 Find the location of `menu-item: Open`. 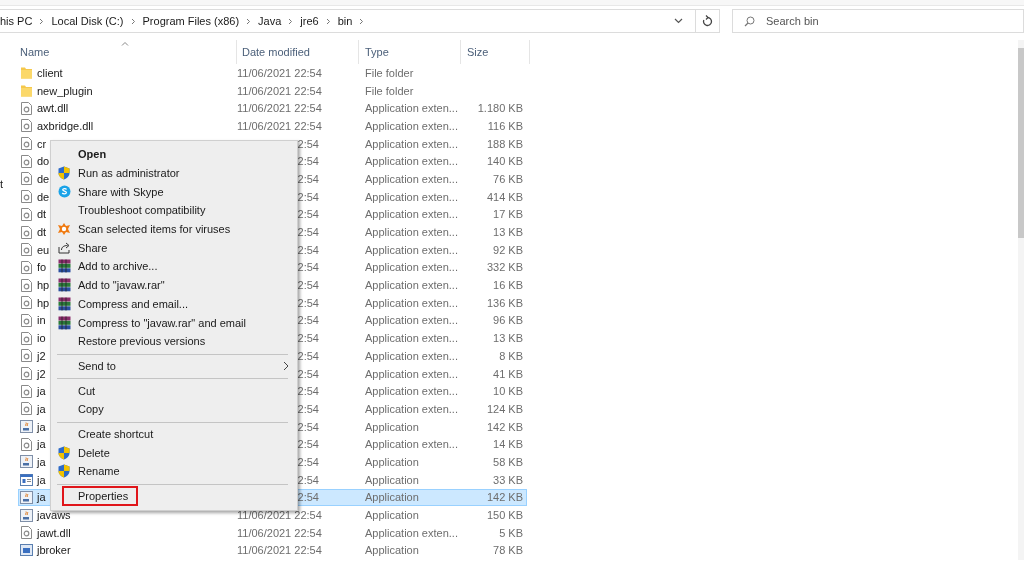

menu-item: Open is located at coordinates (174, 154).